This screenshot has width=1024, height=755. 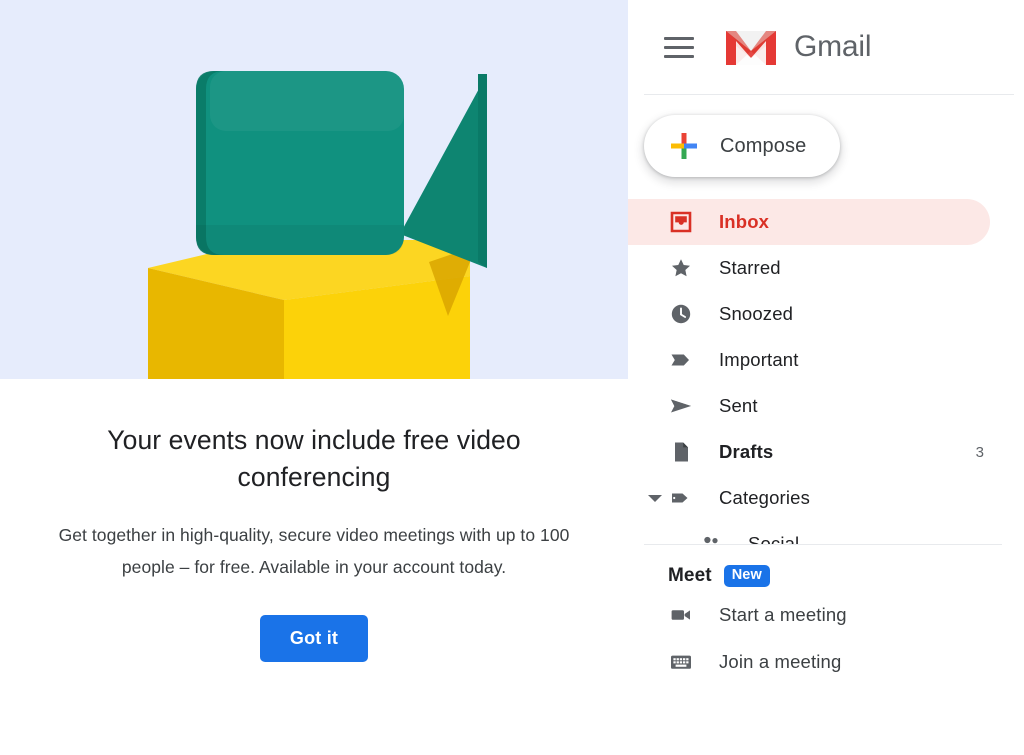 I want to click on plus-icon, so click(x=684, y=146).